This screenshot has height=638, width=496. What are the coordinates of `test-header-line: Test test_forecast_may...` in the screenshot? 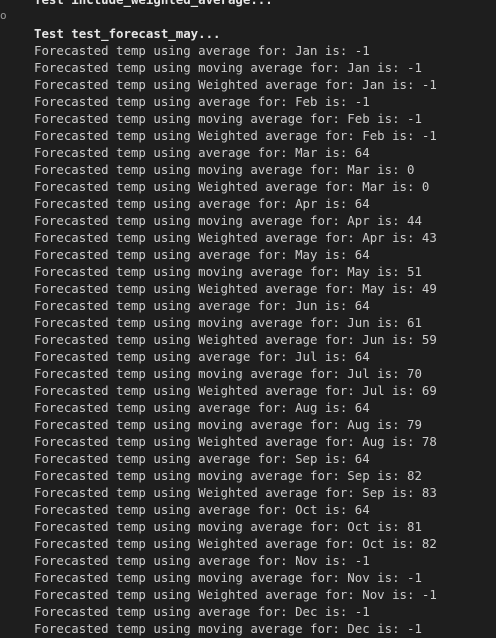 It's located at (127, 33).